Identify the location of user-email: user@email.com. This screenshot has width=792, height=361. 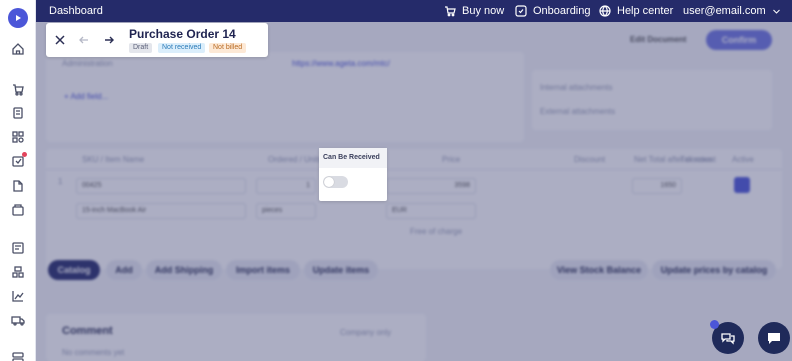
(724, 11).